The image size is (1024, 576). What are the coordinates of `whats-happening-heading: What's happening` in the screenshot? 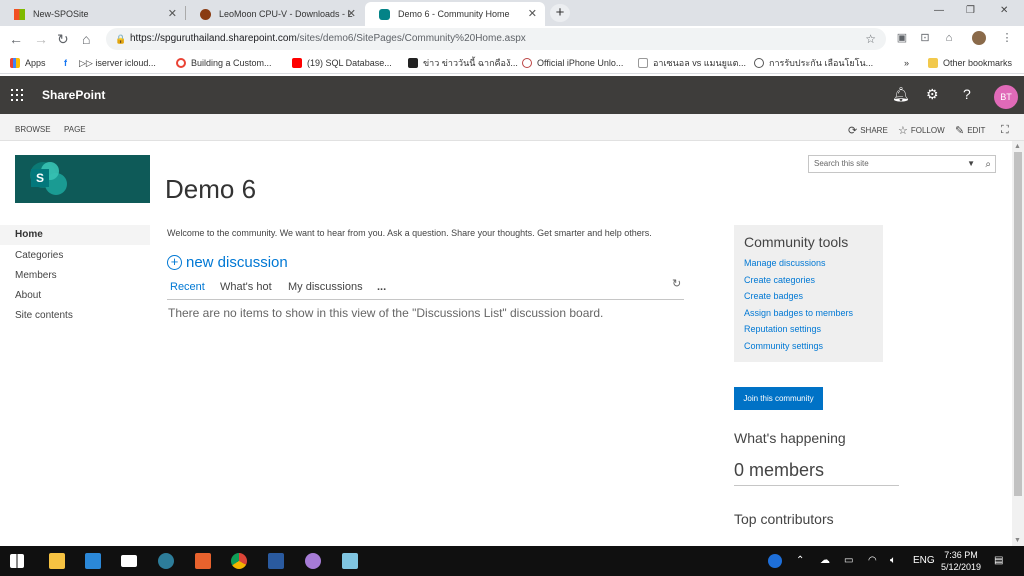 It's located at (790, 438).